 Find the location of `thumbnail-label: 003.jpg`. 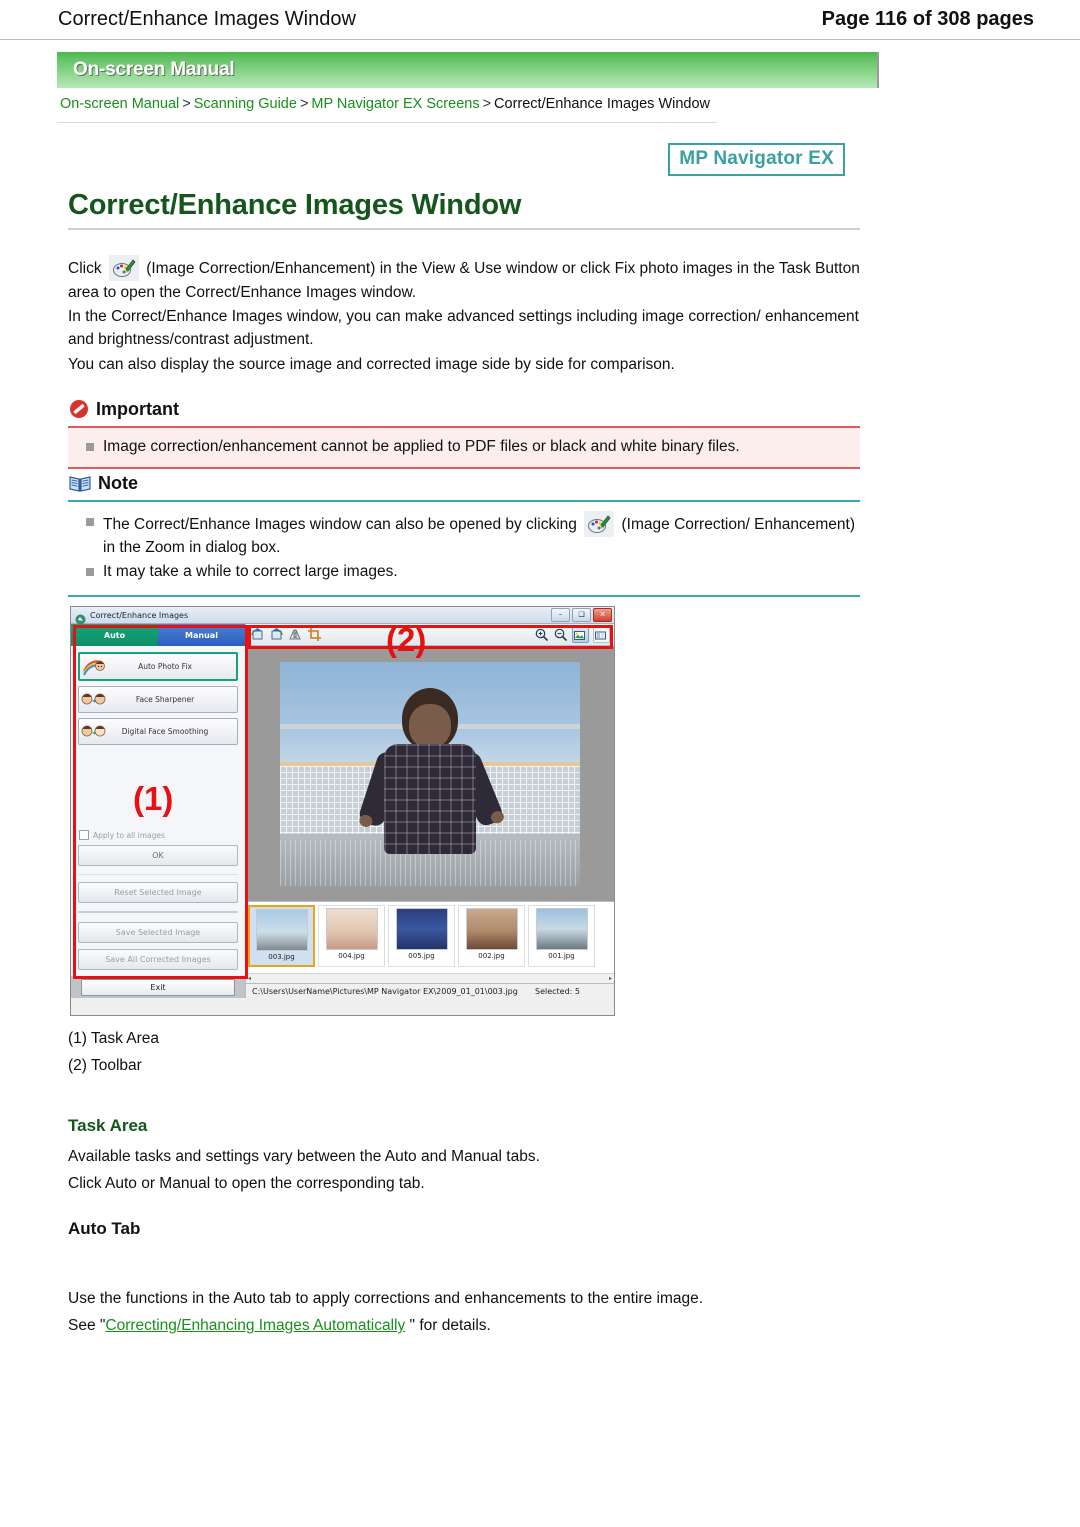

thumbnail-label: 003.jpg is located at coordinates (281, 957).